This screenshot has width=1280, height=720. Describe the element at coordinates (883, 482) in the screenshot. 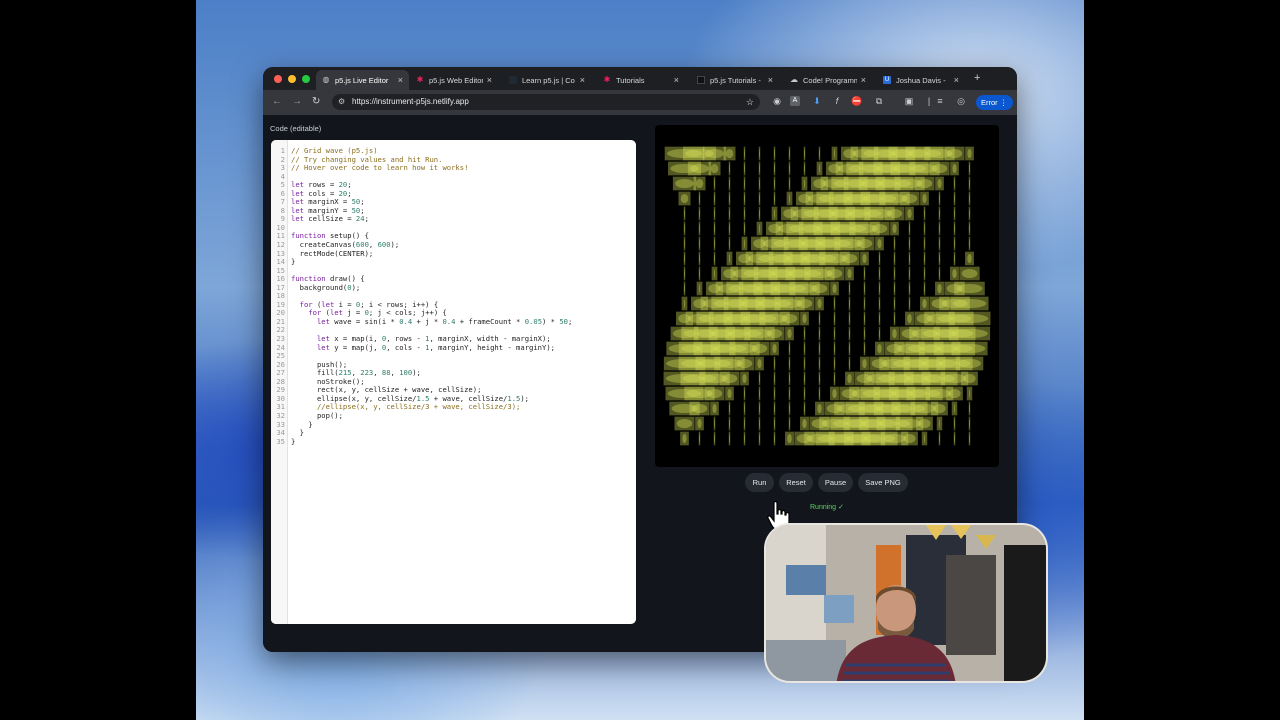

I see `save-png-button: Save PNG` at that location.